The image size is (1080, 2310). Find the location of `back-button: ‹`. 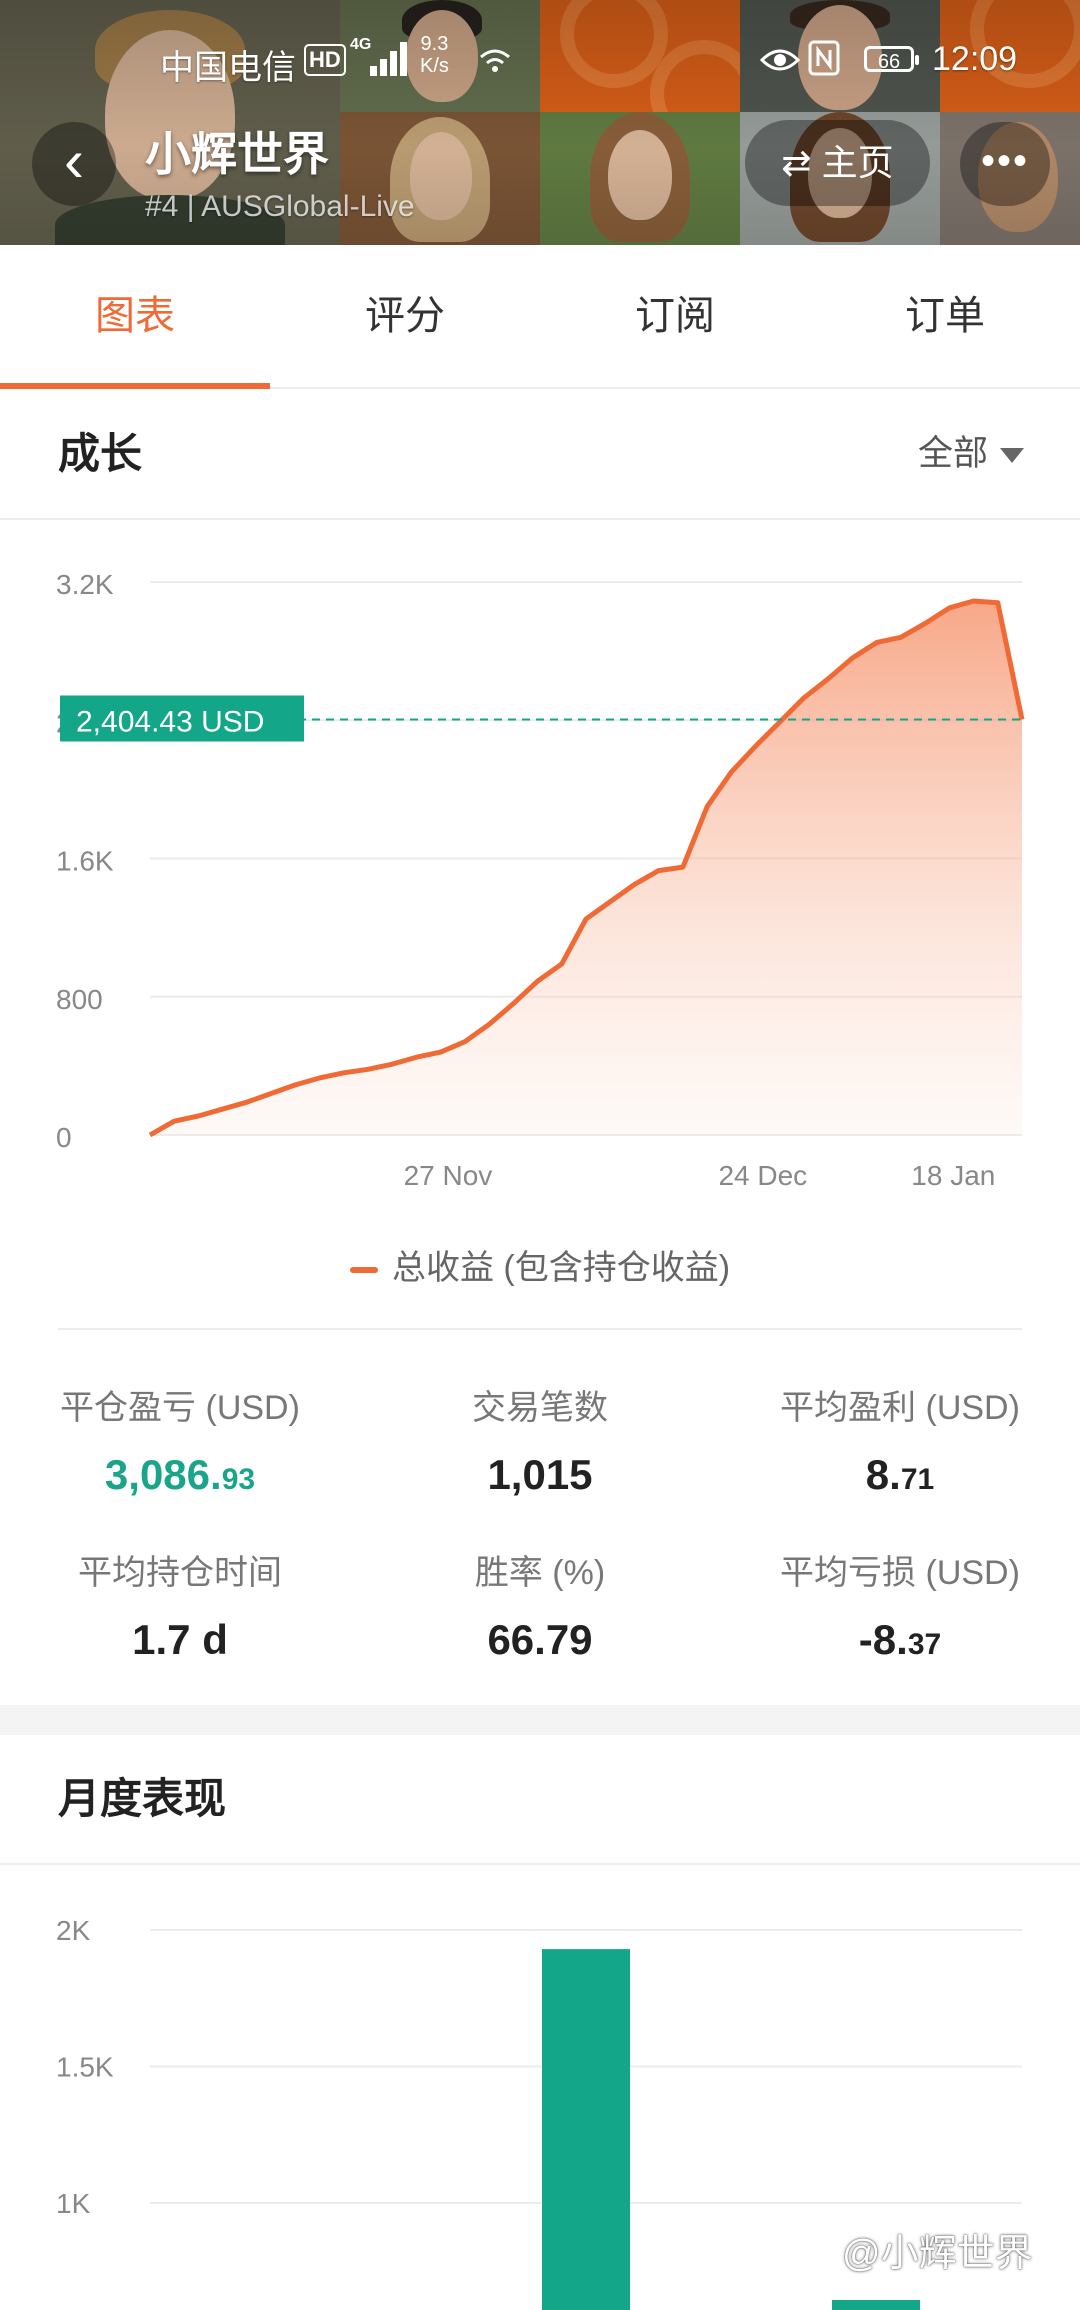

back-button: ‹ is located at coordinates (74, 164).